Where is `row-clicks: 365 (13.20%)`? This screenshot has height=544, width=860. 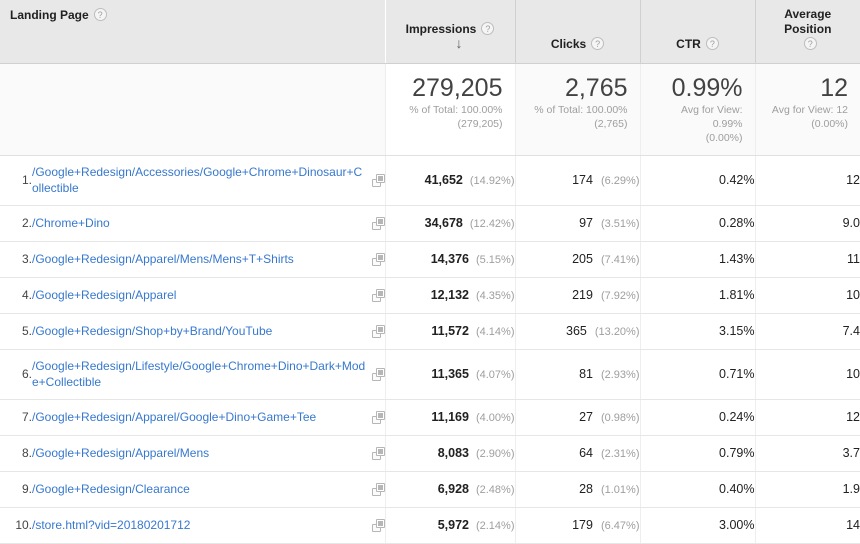
row-clicks: 365 (13.20%) is located at coordinates (577, 331).